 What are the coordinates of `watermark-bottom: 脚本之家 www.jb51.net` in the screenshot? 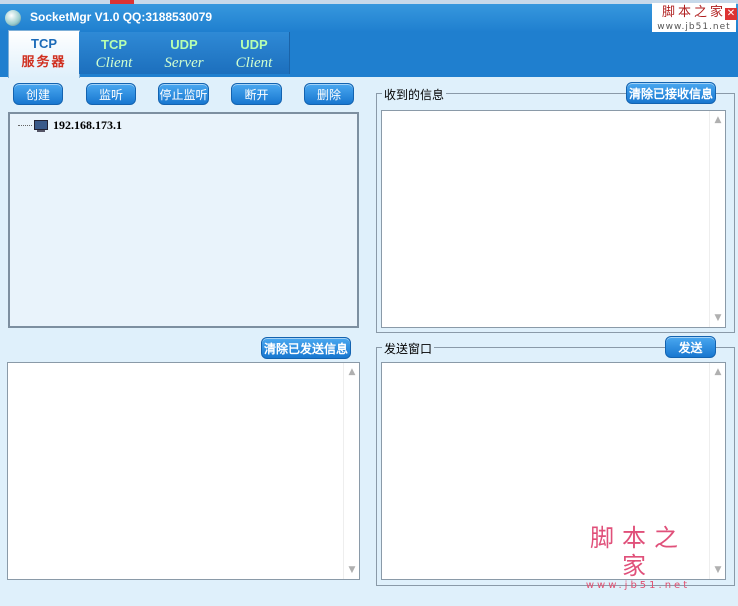 It's located at (638, 558).